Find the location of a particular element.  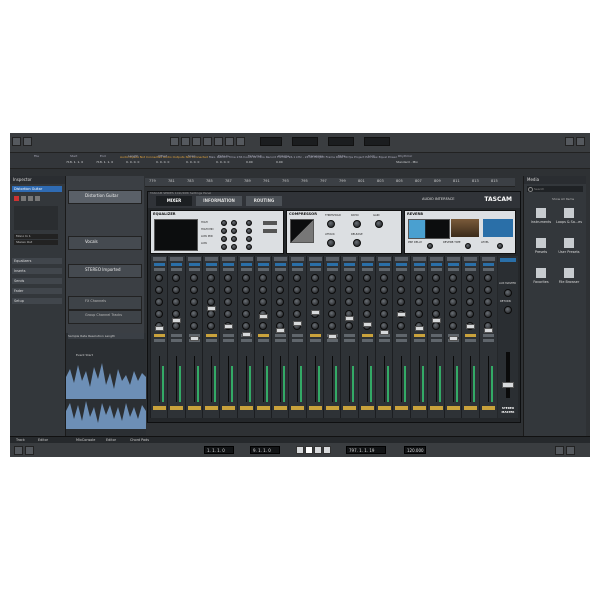

mute-button is located at coordinates (30, 198).